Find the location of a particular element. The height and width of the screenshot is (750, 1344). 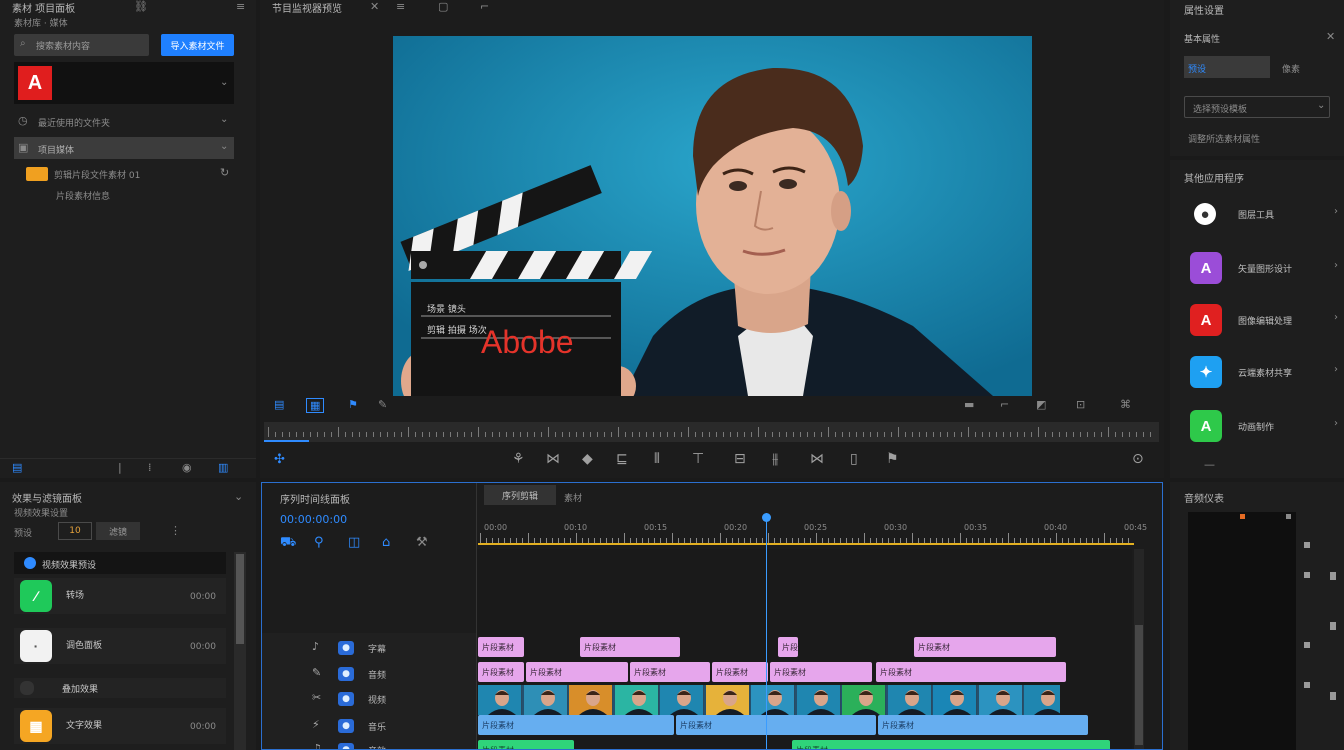

search-input: ⌕ 搜索素材内容 is located at coordinates (81, 45).